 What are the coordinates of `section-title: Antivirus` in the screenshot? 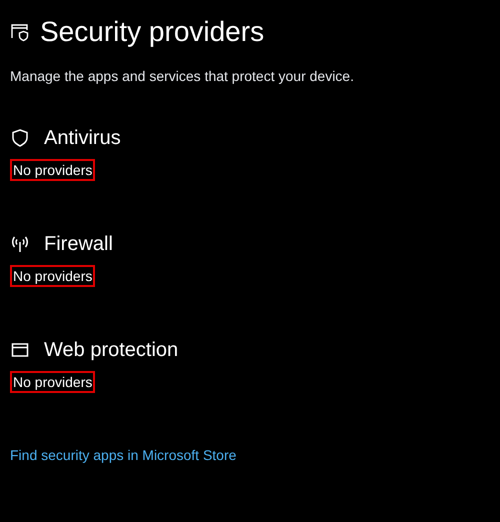 It's located at (82, 138).